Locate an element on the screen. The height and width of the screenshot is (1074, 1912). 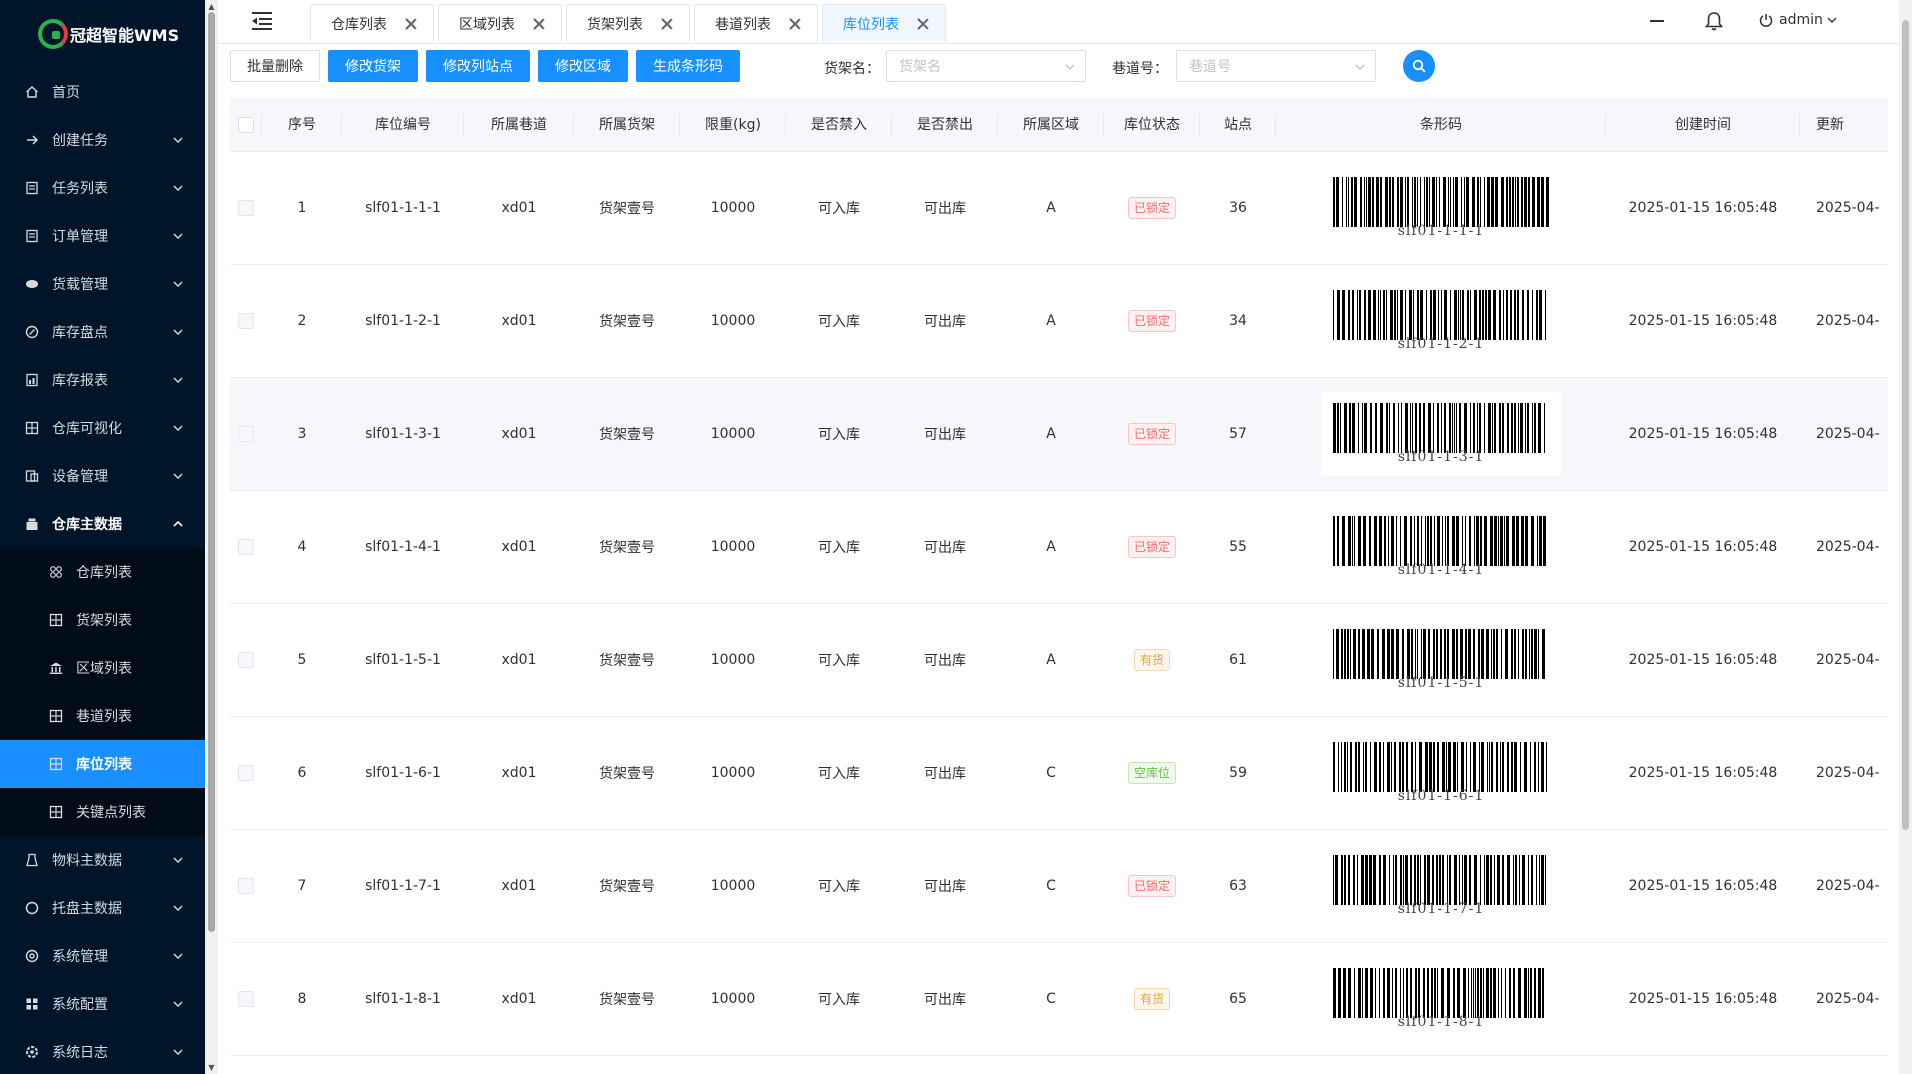
sidebar-item-label: 任务列表 is located at coordinates (80, 189).